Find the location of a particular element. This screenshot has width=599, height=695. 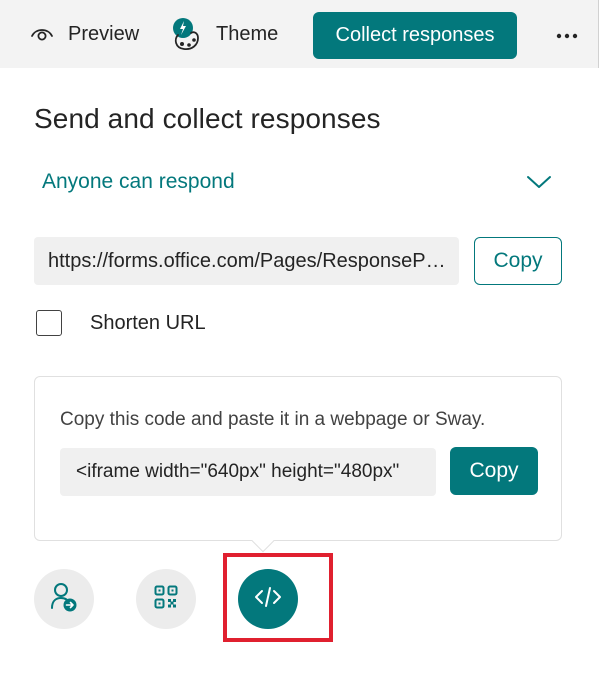

more-horizontal-icon is located at coordinates (567, 35).